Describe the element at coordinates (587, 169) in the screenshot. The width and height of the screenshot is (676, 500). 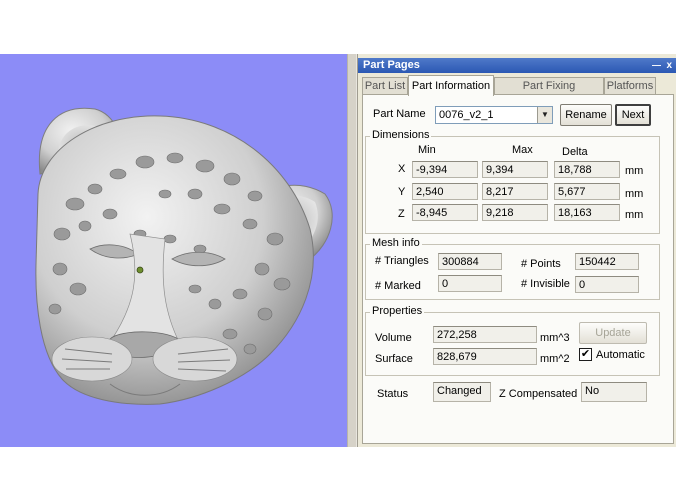
I see `x-delta-field: 18,788` at that location.